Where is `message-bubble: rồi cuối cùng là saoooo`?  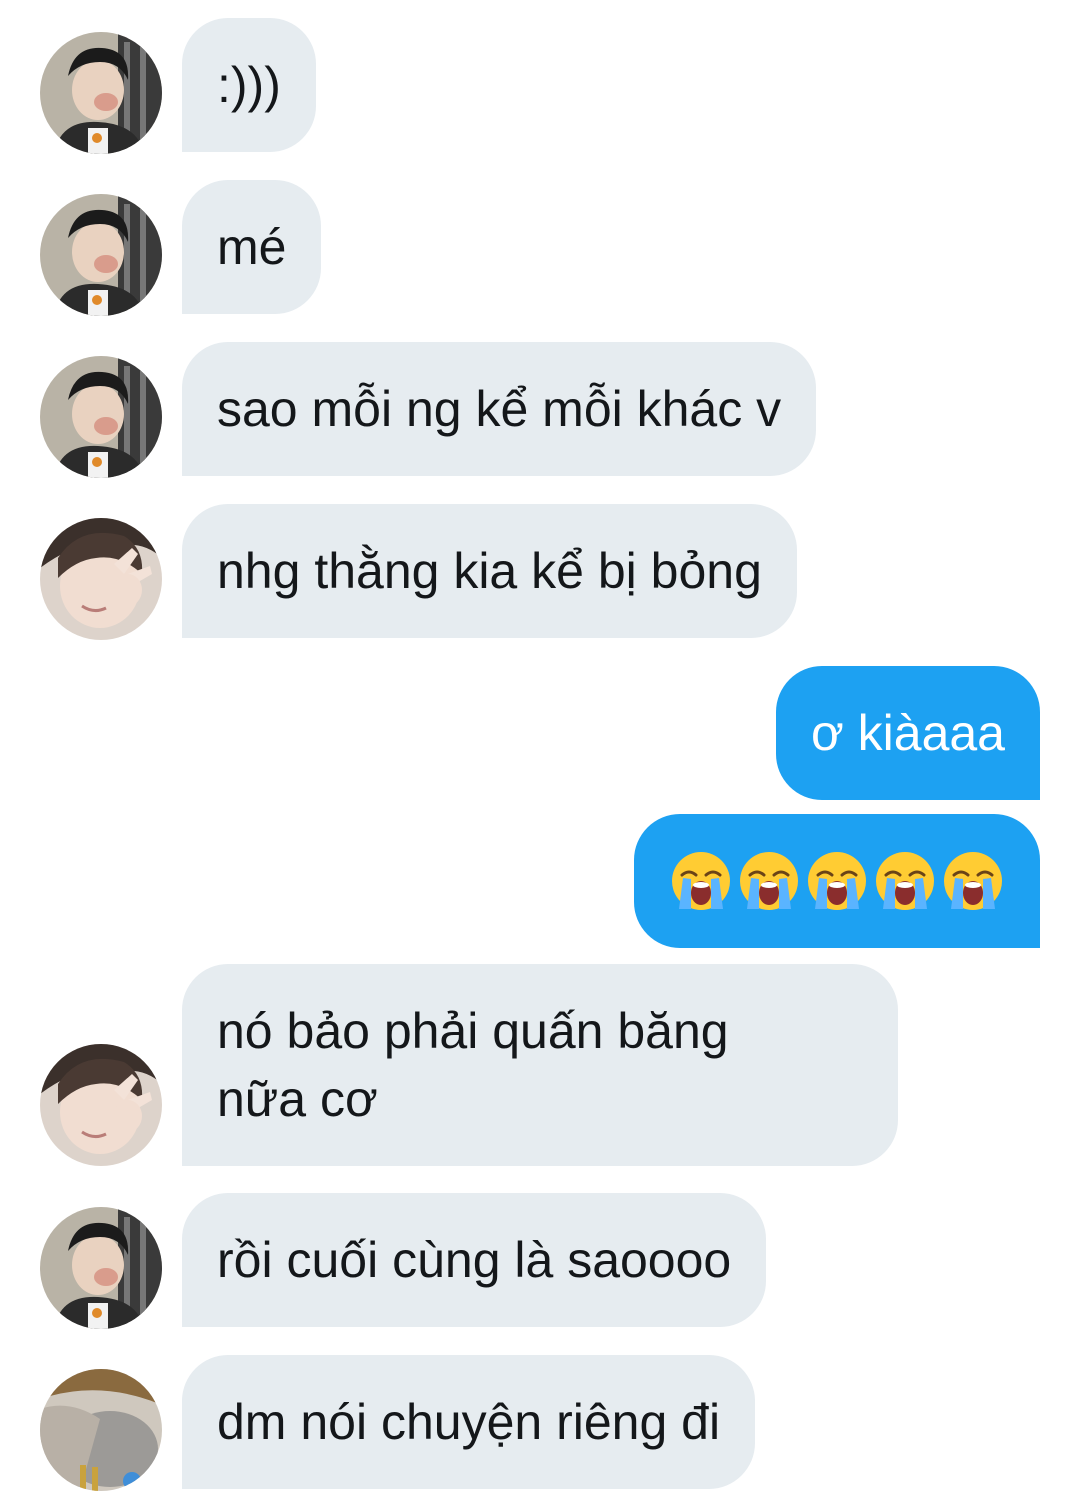
message-bubble: rồi cuối cùng là saoooo is located at coordinates (474, 1260).